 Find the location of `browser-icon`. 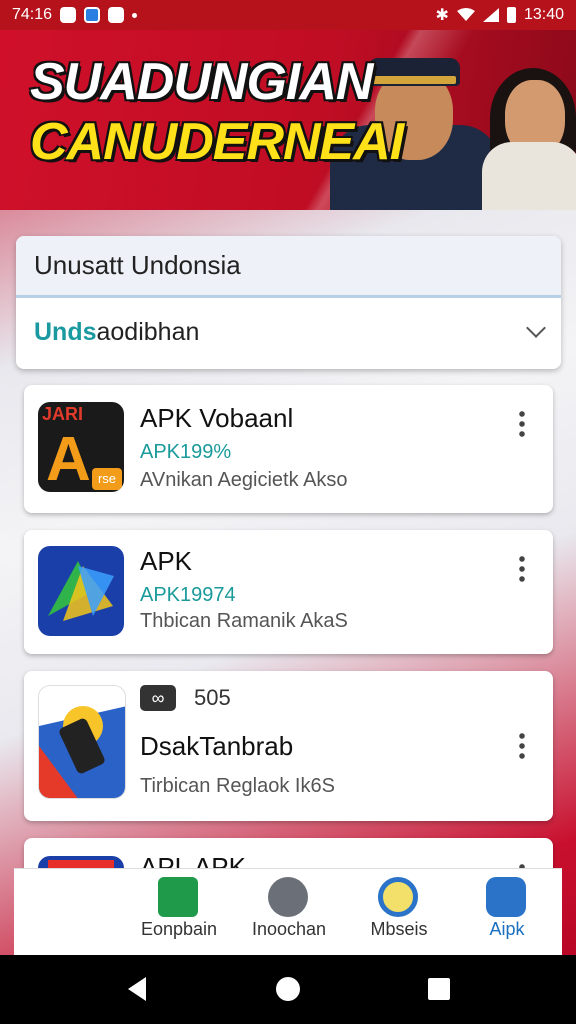

browser-icon is located at coordinates (92, 15).